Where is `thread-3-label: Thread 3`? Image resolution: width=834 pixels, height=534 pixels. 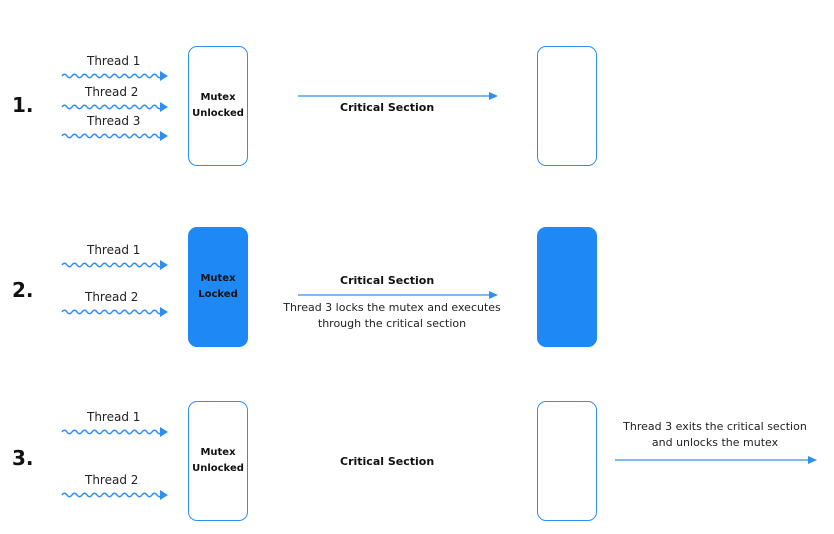 thread-3-label: Thread 3 is located at coordinates (114, 121).